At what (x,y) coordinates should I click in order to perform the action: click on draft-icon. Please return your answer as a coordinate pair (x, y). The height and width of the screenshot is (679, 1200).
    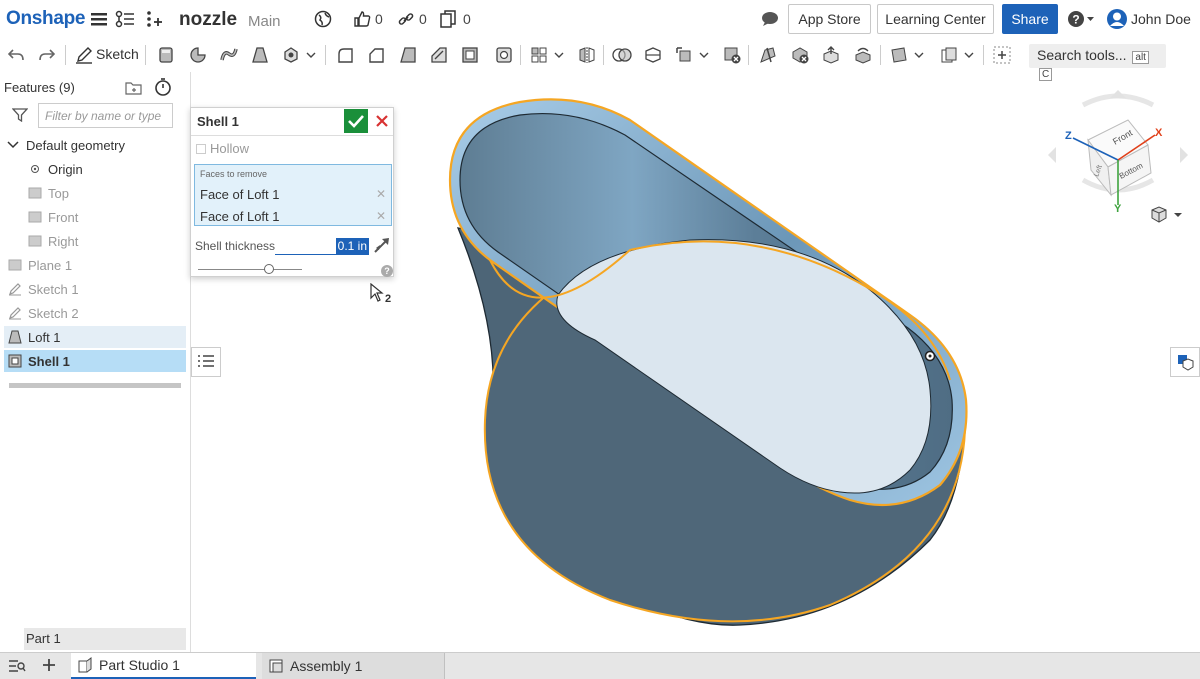
    Looking at the image, I should click on (408, 55).